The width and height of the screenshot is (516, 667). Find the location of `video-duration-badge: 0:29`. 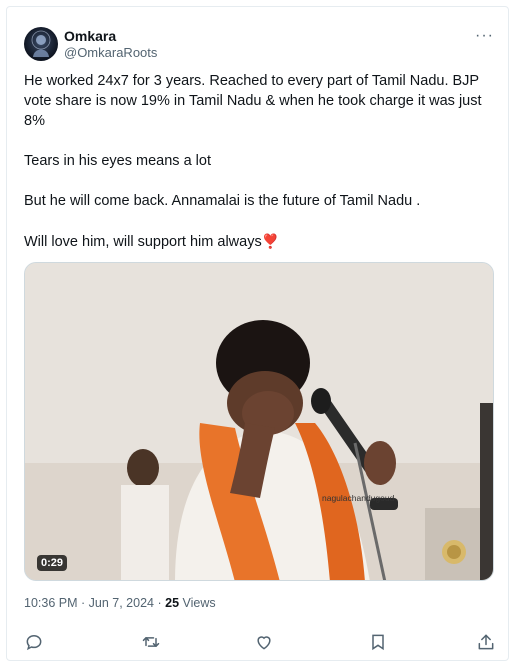

video-duration-badge: 0:29 is located at coordinates (52, 563).